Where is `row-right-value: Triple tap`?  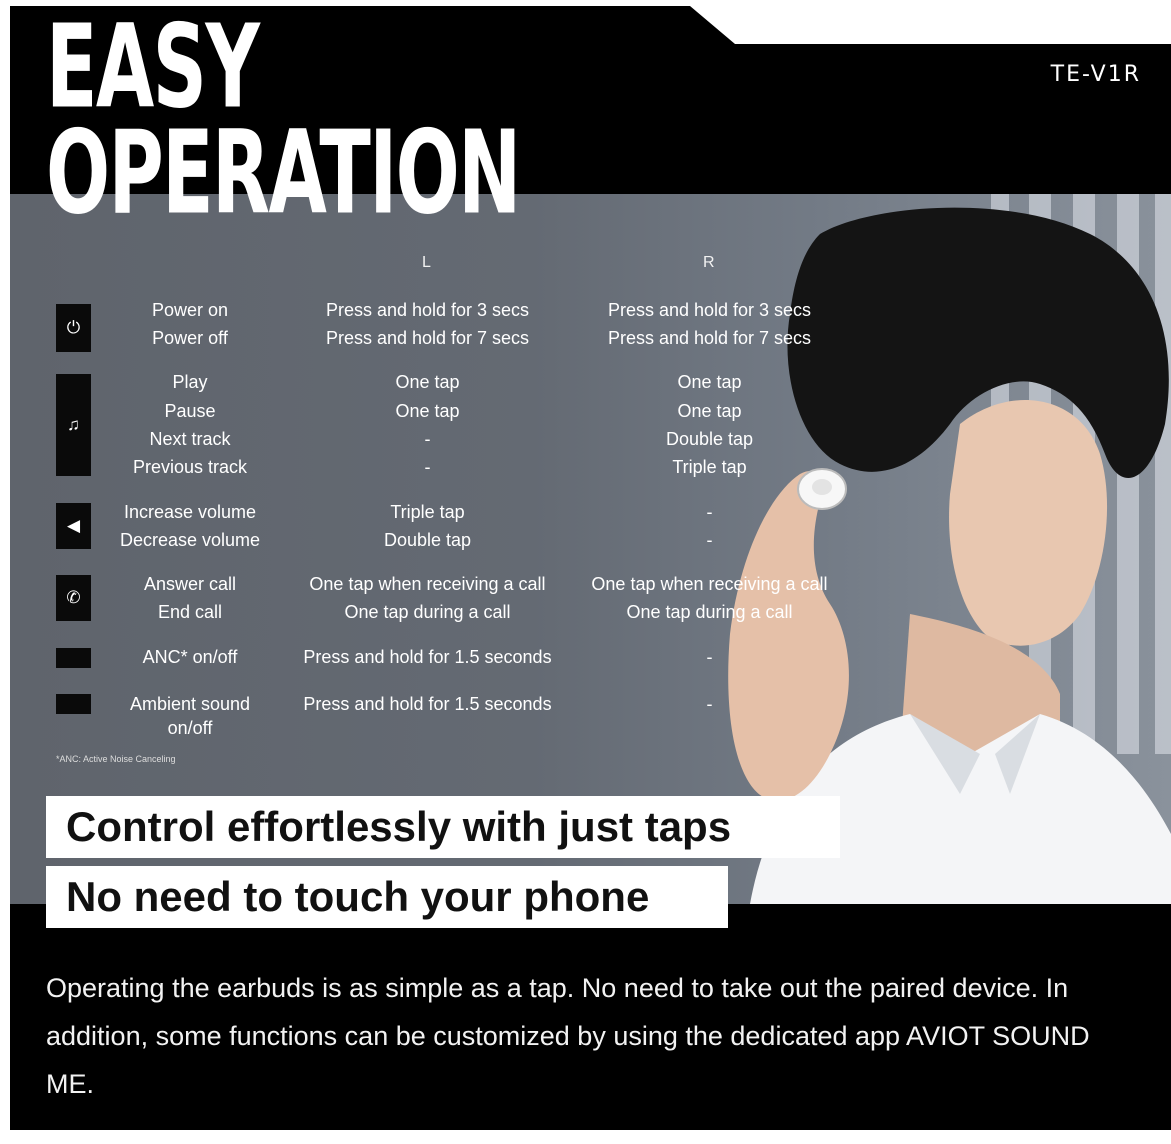
row-right-value: Triple tap is located at coordinates (709, 467).